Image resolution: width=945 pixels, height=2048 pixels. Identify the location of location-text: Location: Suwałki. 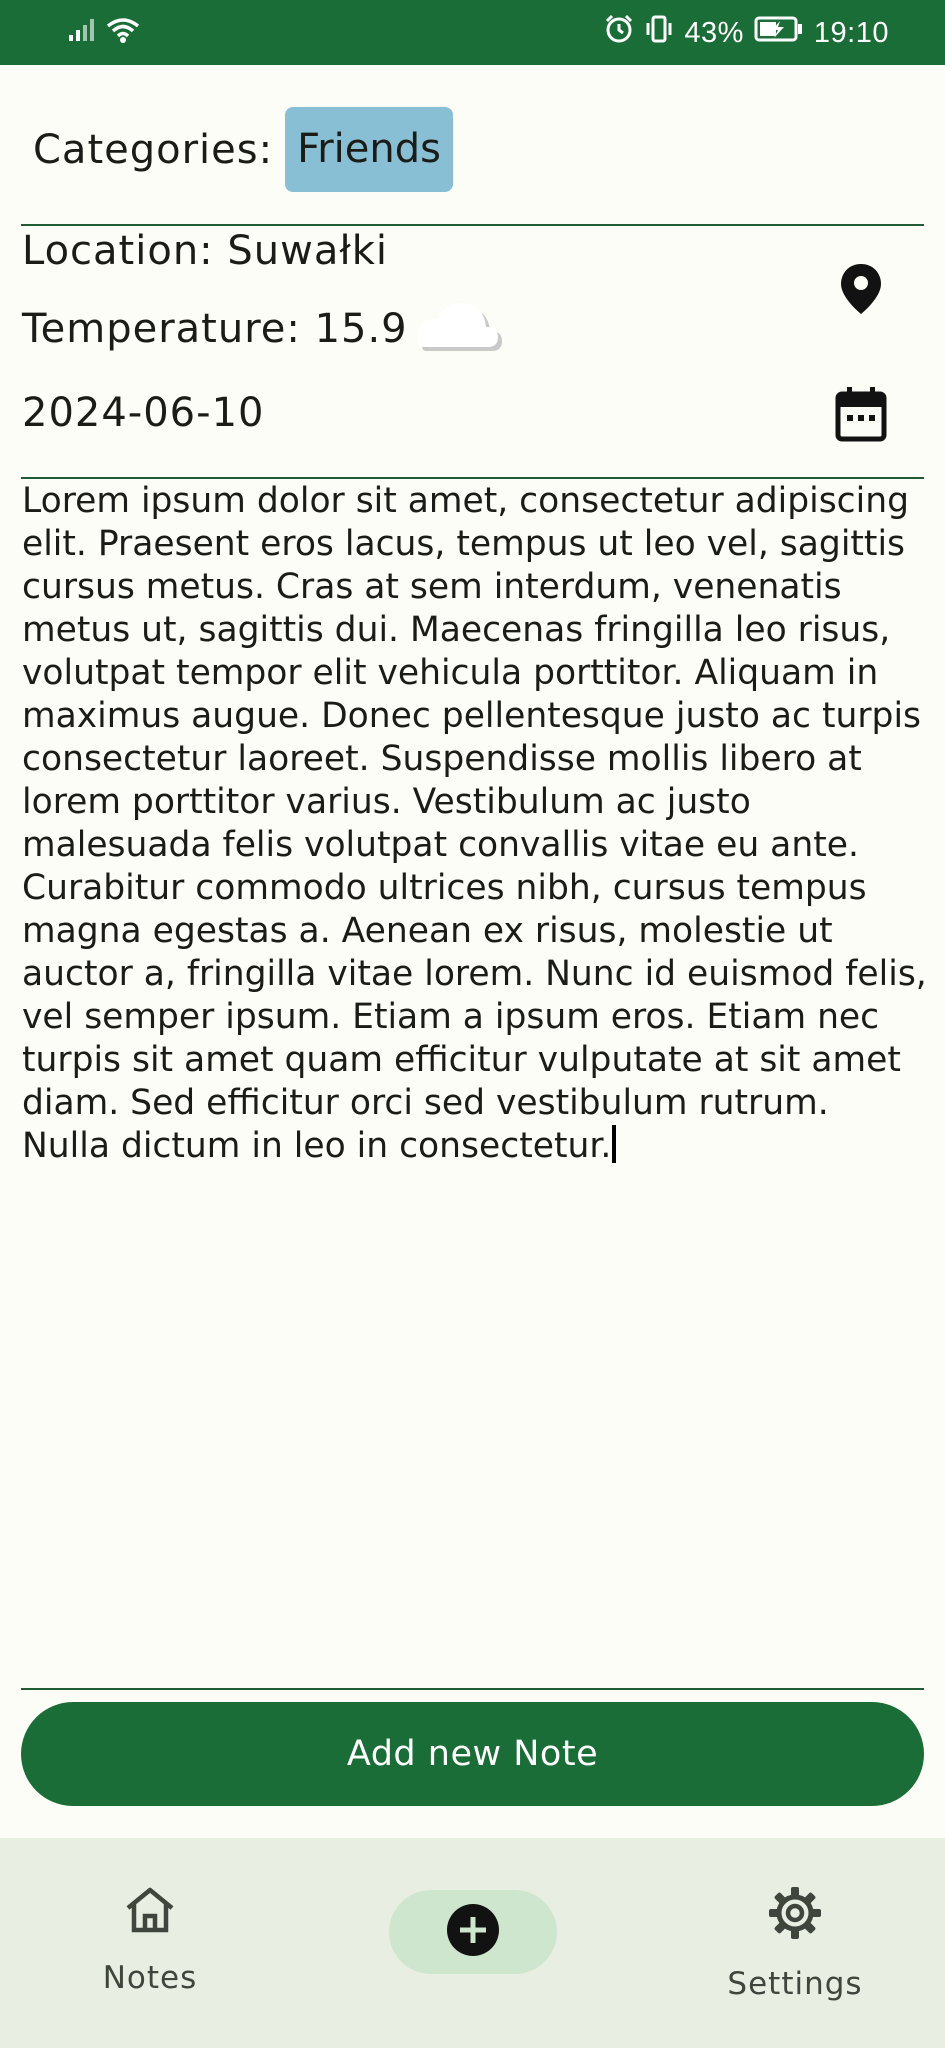
(205, 251).